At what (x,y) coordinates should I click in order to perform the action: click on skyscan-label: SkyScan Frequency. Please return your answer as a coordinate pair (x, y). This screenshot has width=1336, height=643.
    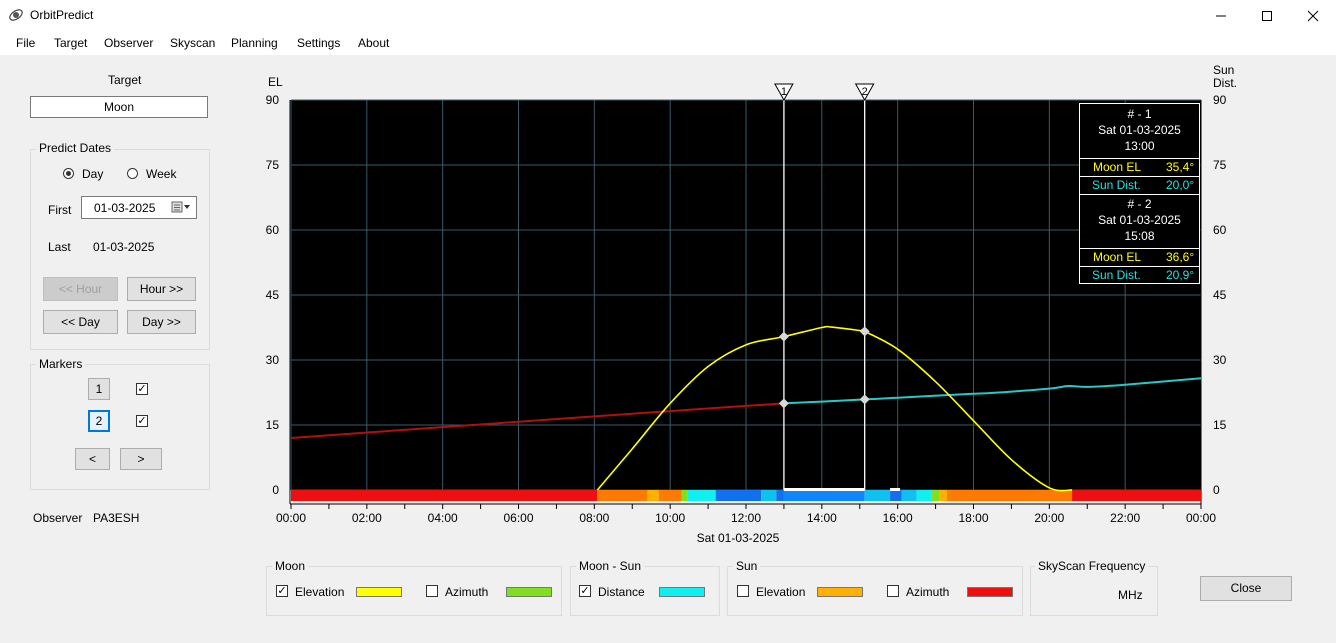
    Looking at the image, I should click on (1092, 566).